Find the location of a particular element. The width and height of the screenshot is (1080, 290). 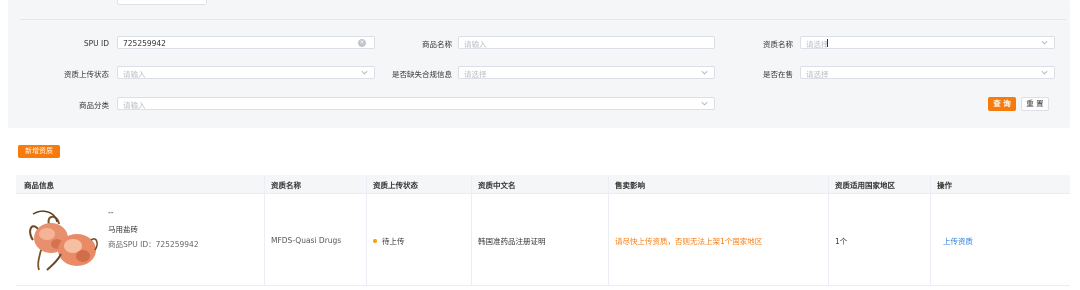

add-qualification-button: 新增资质 is located at coordinates (39, 151).